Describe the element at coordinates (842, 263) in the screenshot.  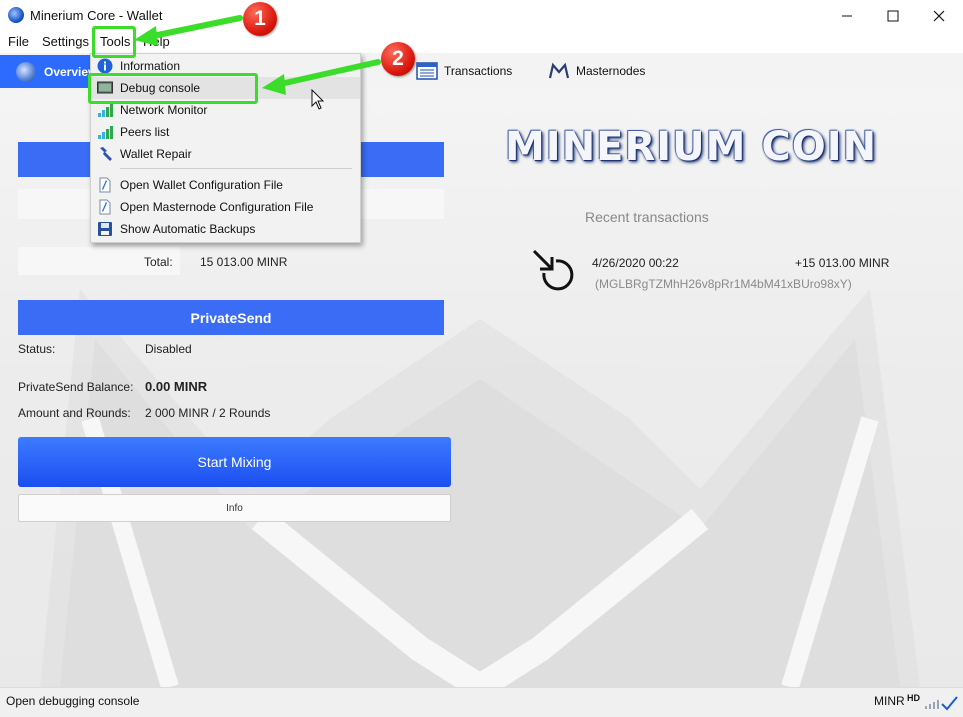
I see `transaction-amount: +15 013.00 MINR` at that location.